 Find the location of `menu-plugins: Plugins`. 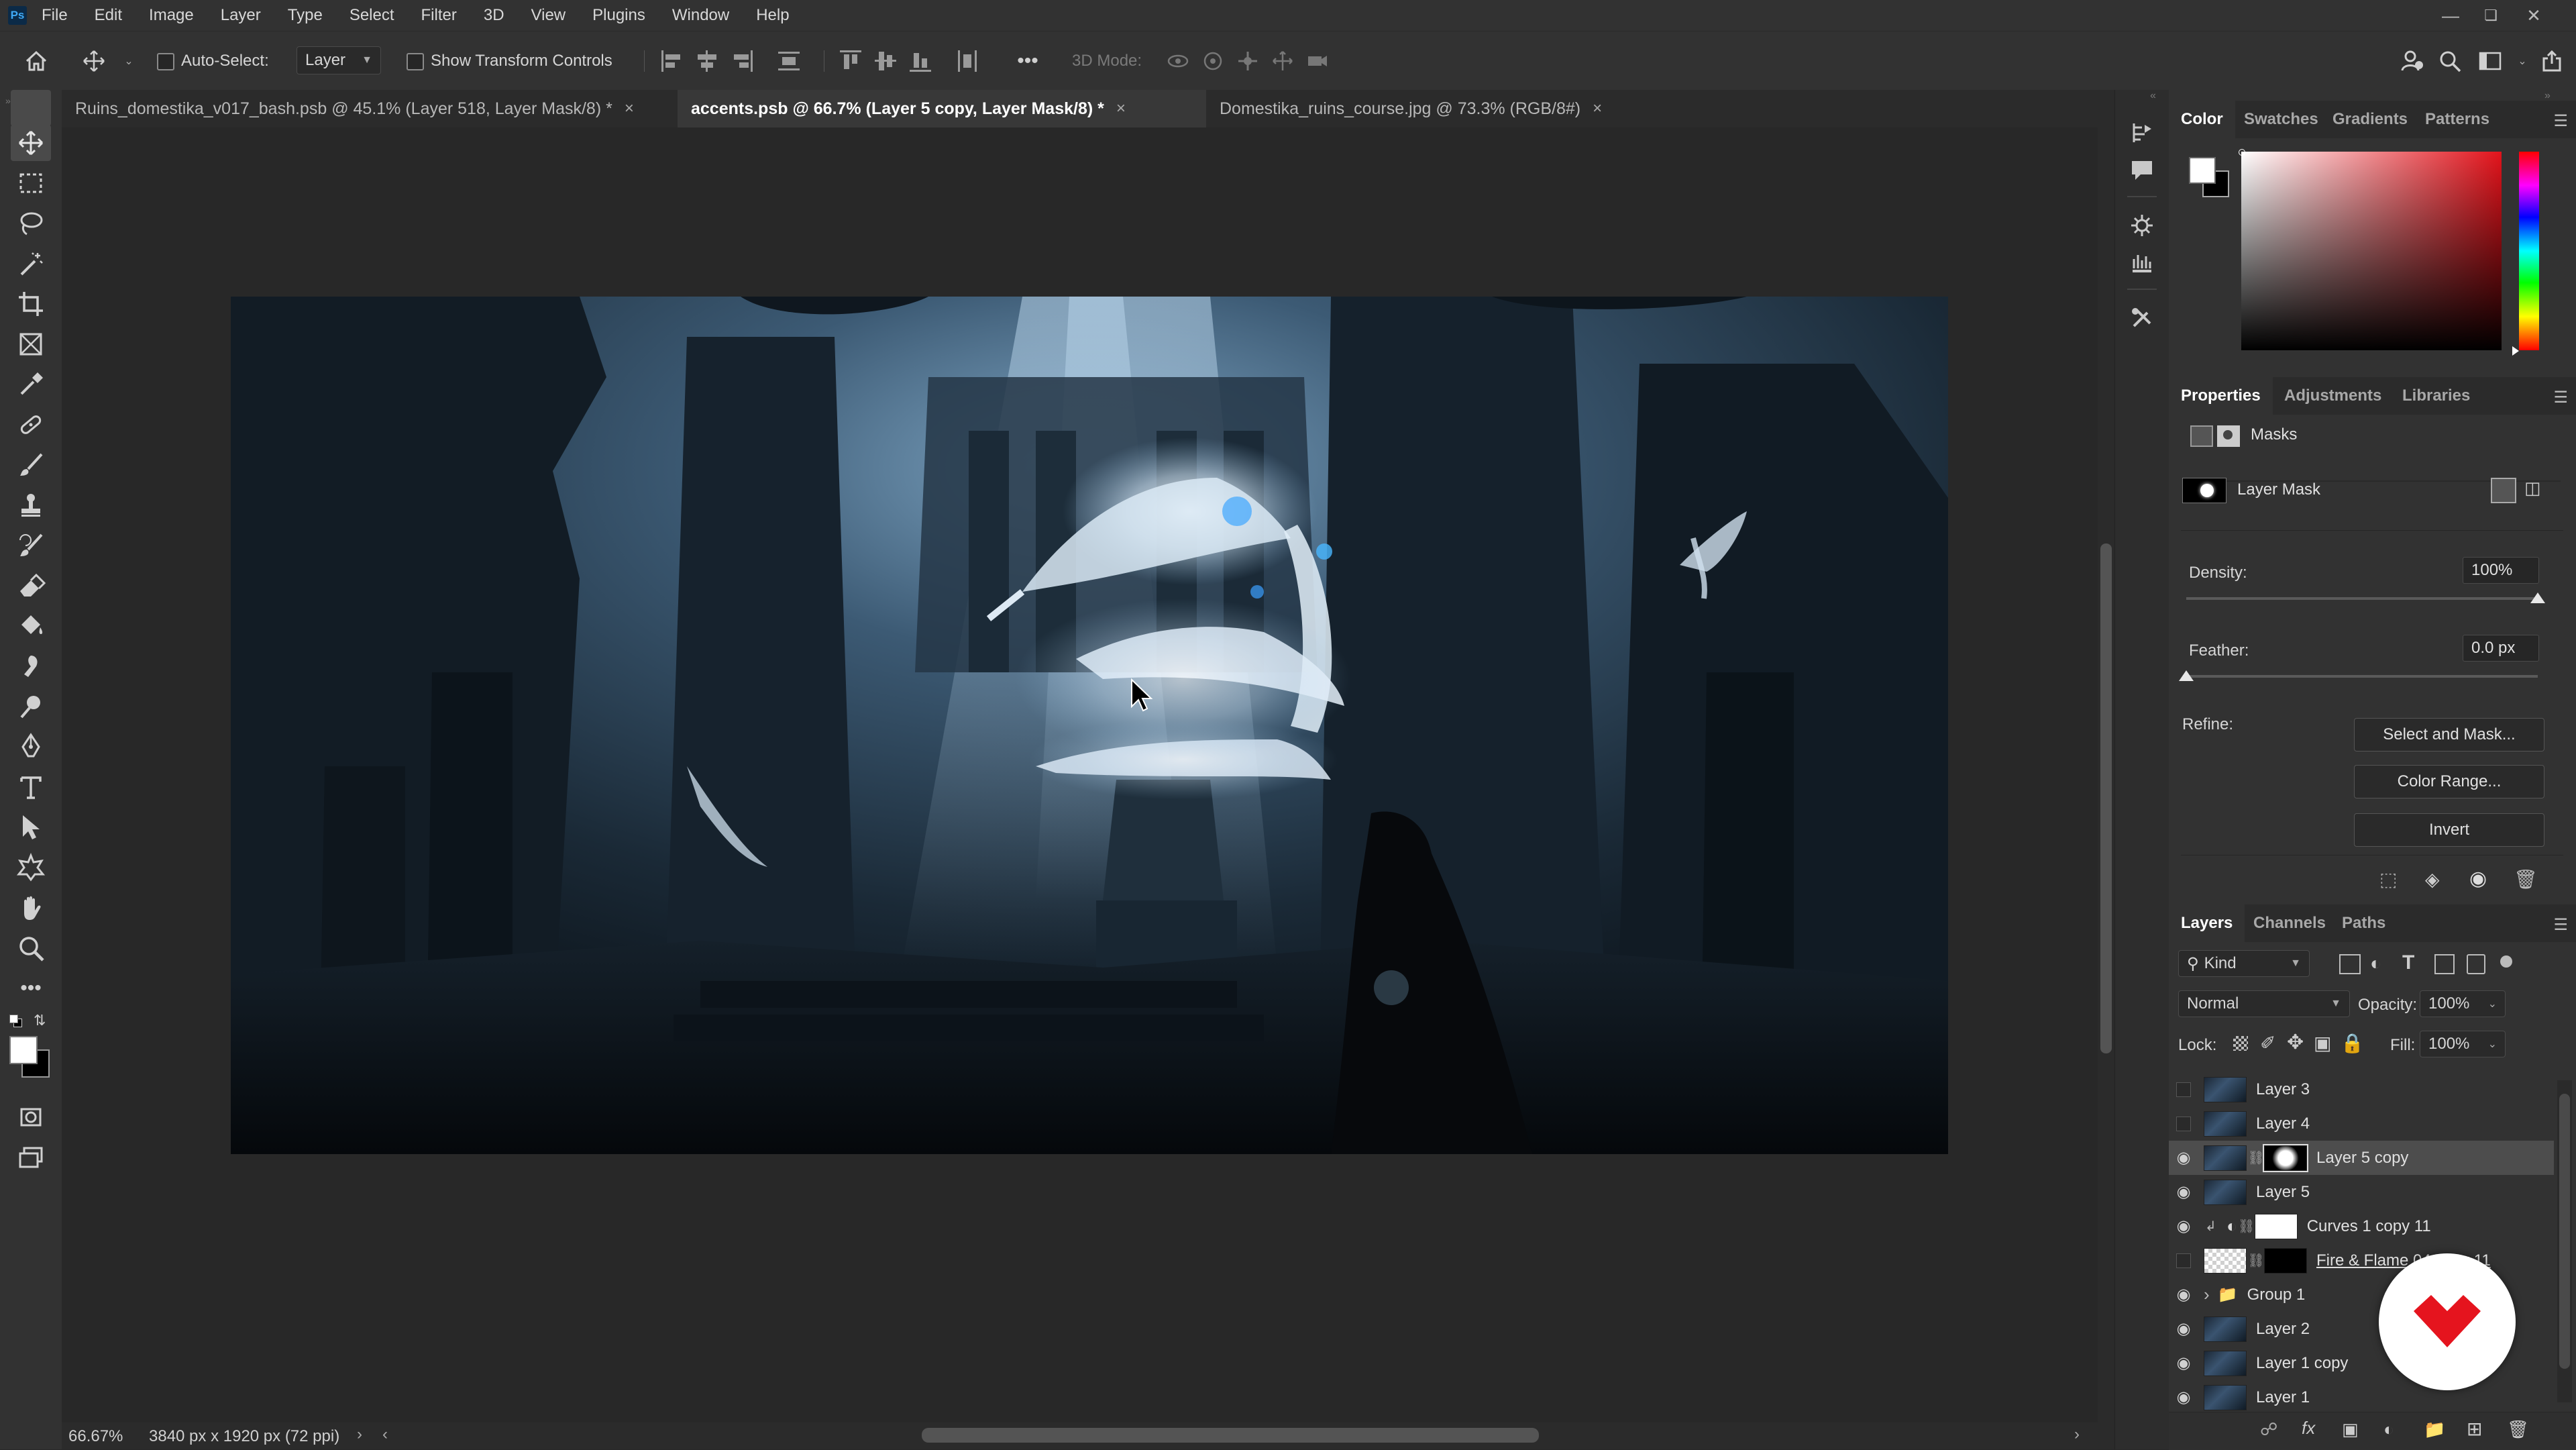

menu-plugins: Plugins is located at coordinates (618, 15).